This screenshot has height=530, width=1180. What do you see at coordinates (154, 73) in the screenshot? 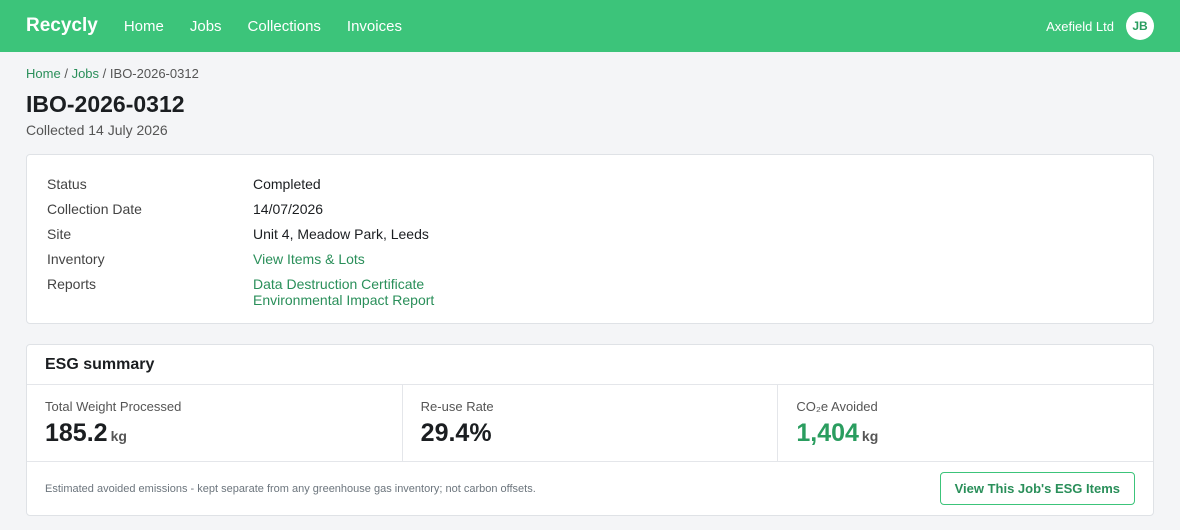
I see `breadcrumb-current: IBO-2026-0312` at bounding box center [154, 73].